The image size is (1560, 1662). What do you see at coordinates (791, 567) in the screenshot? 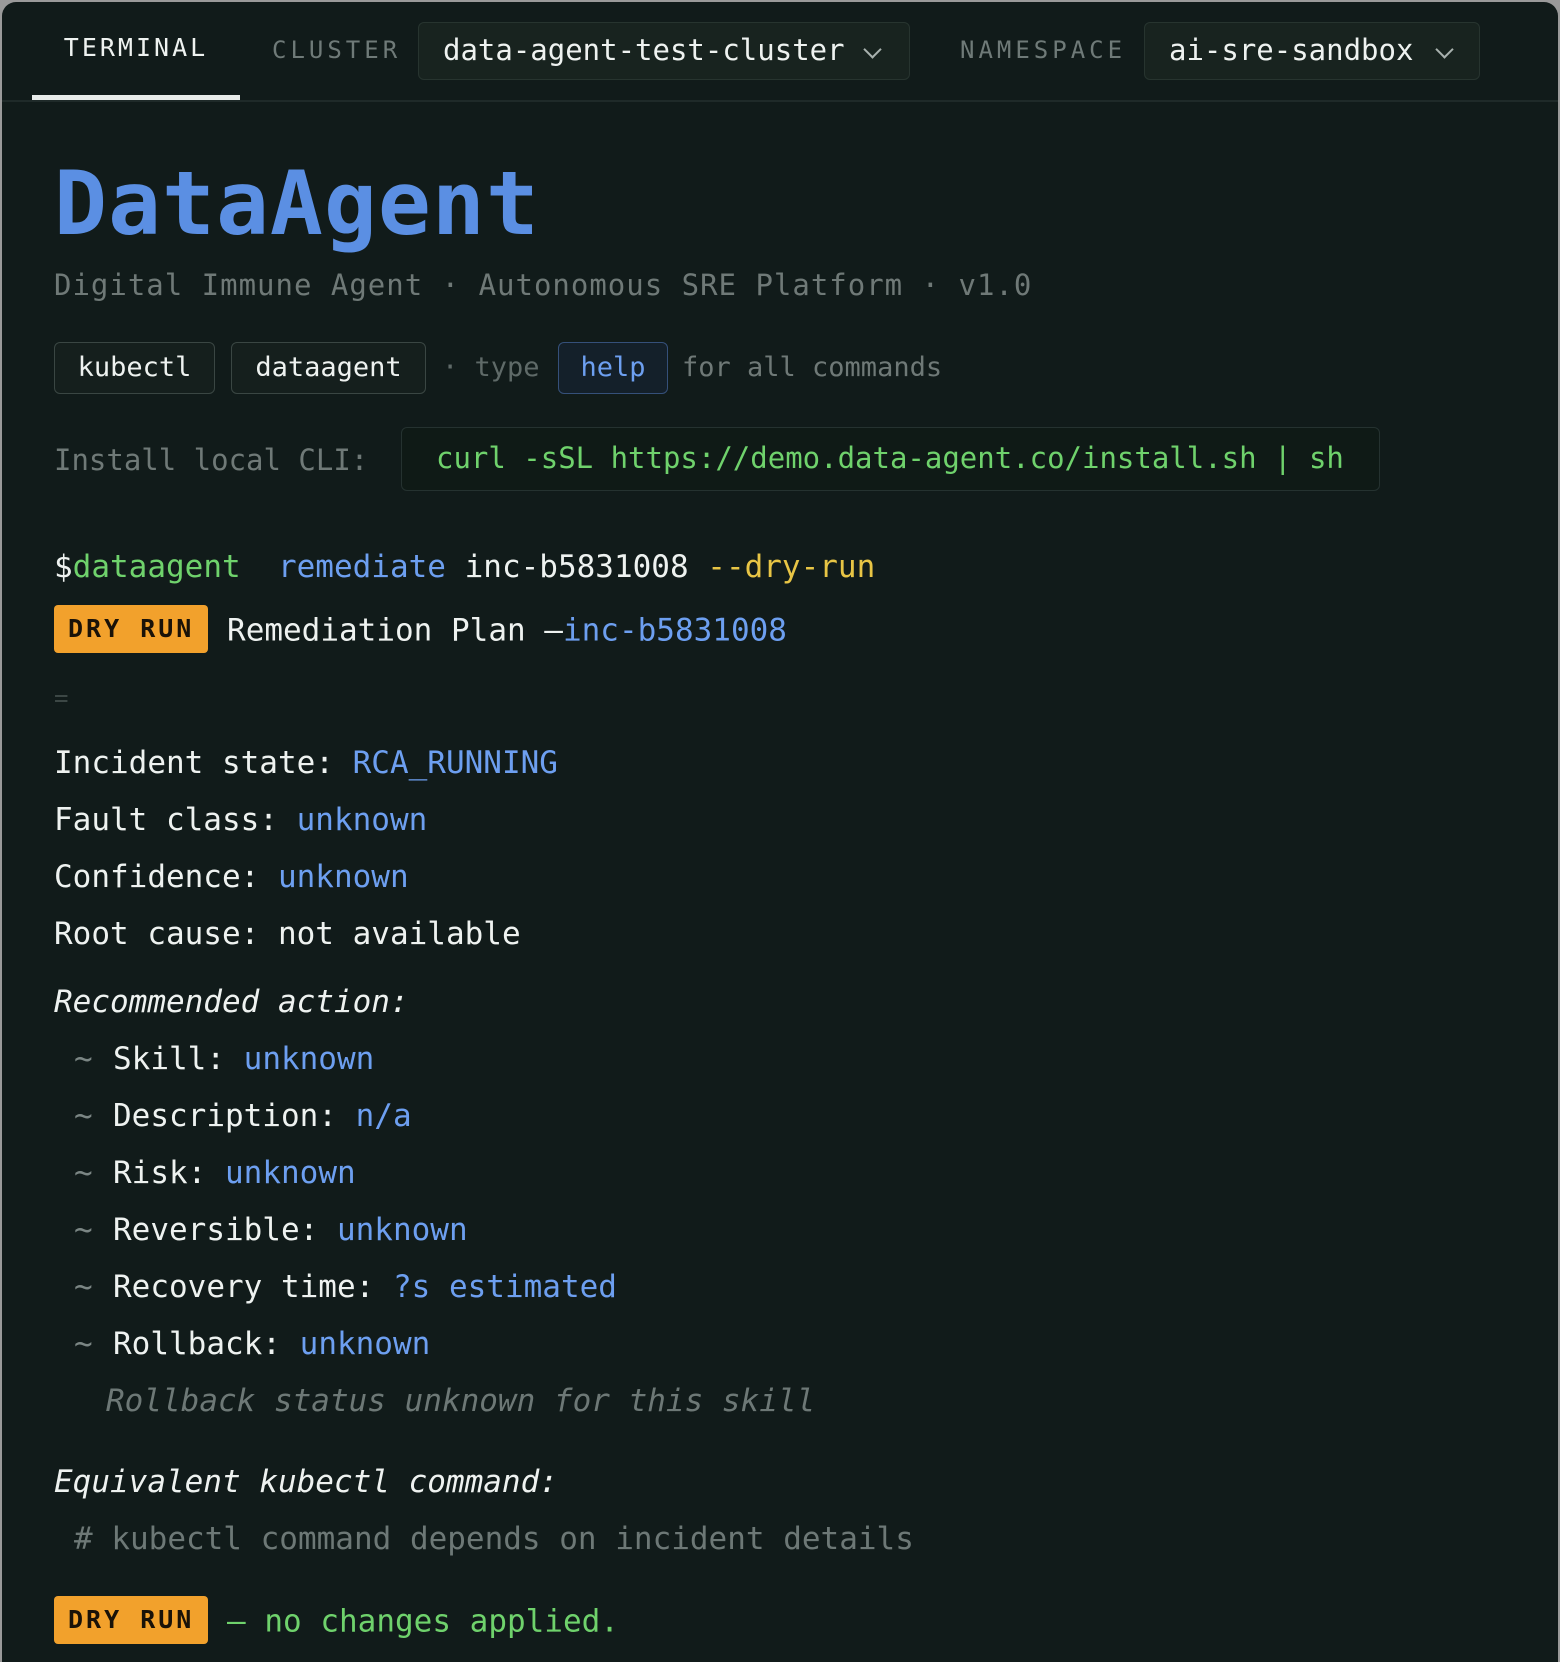
I see `command-flag: --dry-run` at bounding box center [791, 567].